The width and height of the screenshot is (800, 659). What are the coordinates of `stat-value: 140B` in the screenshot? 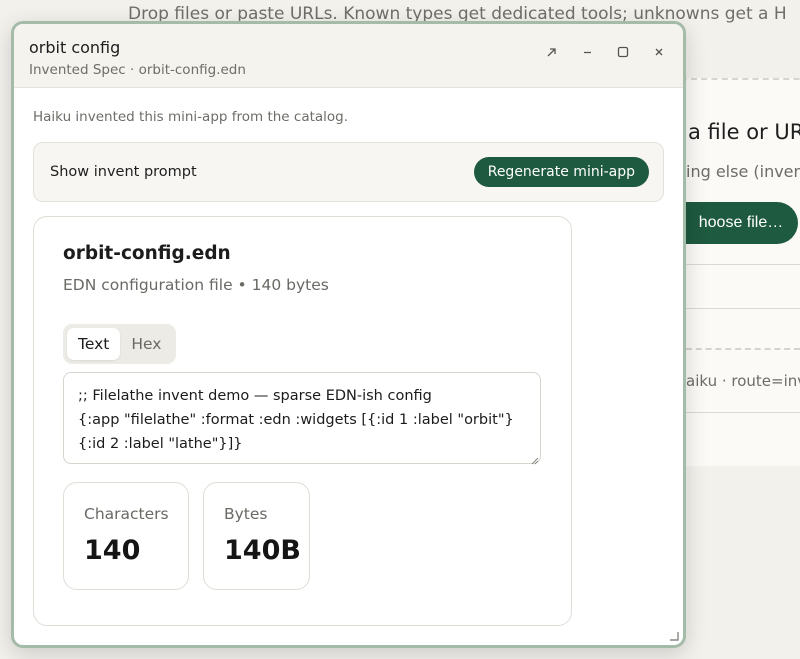 It's located at (262, 550).